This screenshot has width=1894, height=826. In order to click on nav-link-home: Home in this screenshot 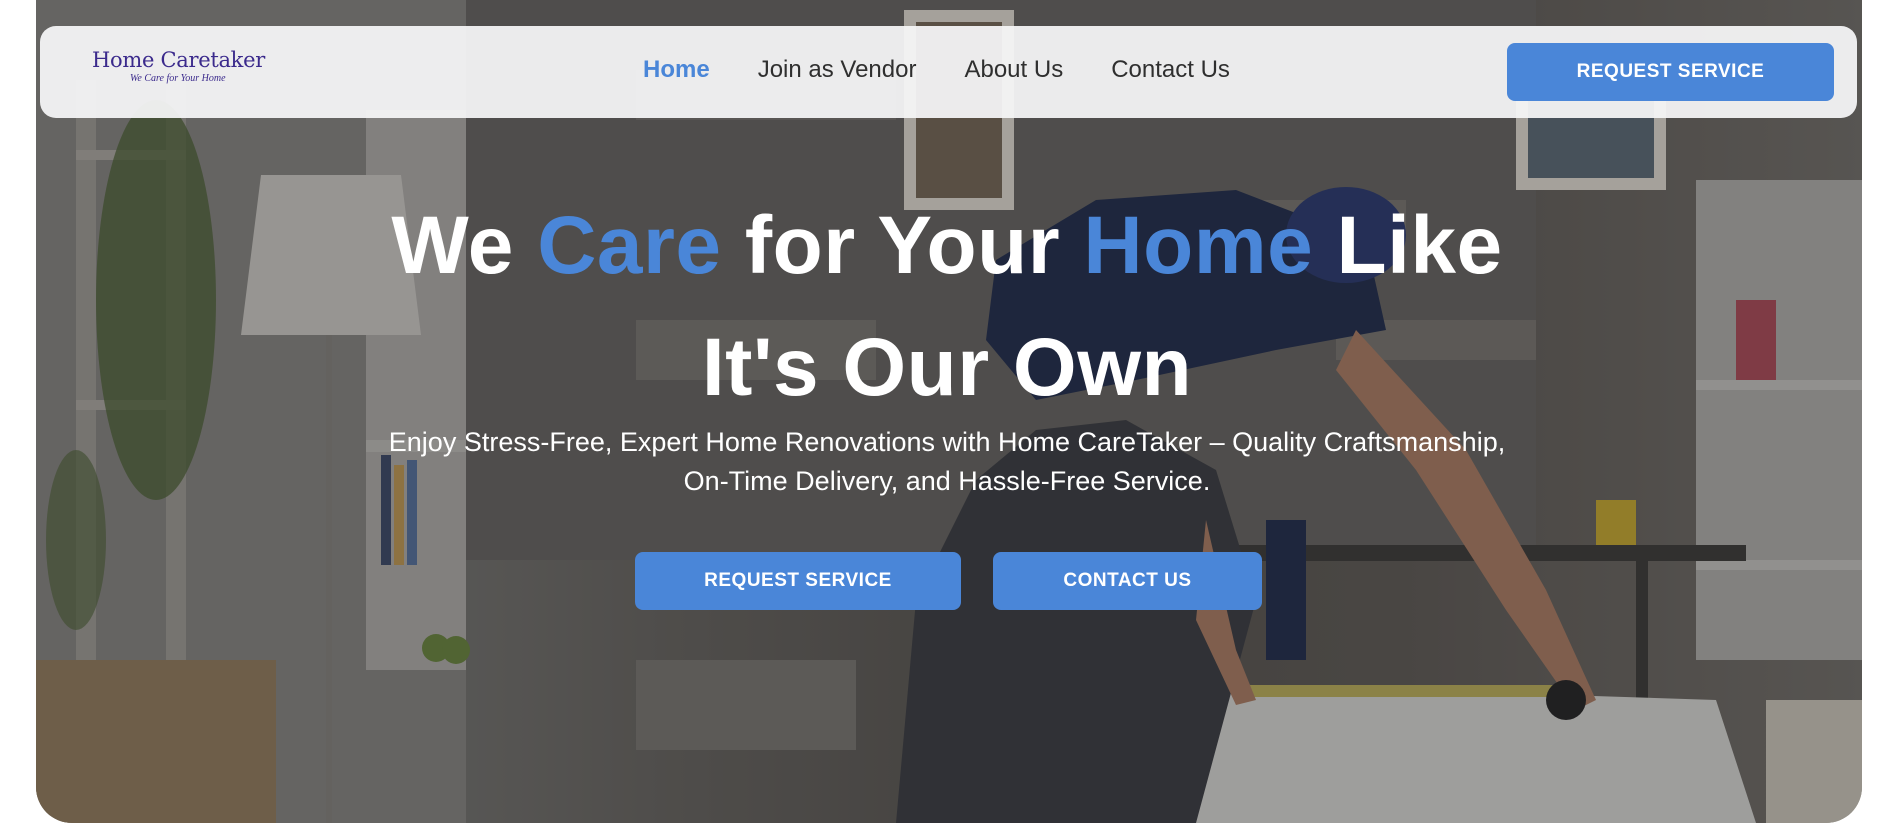, I will do `click(676, 70)`.